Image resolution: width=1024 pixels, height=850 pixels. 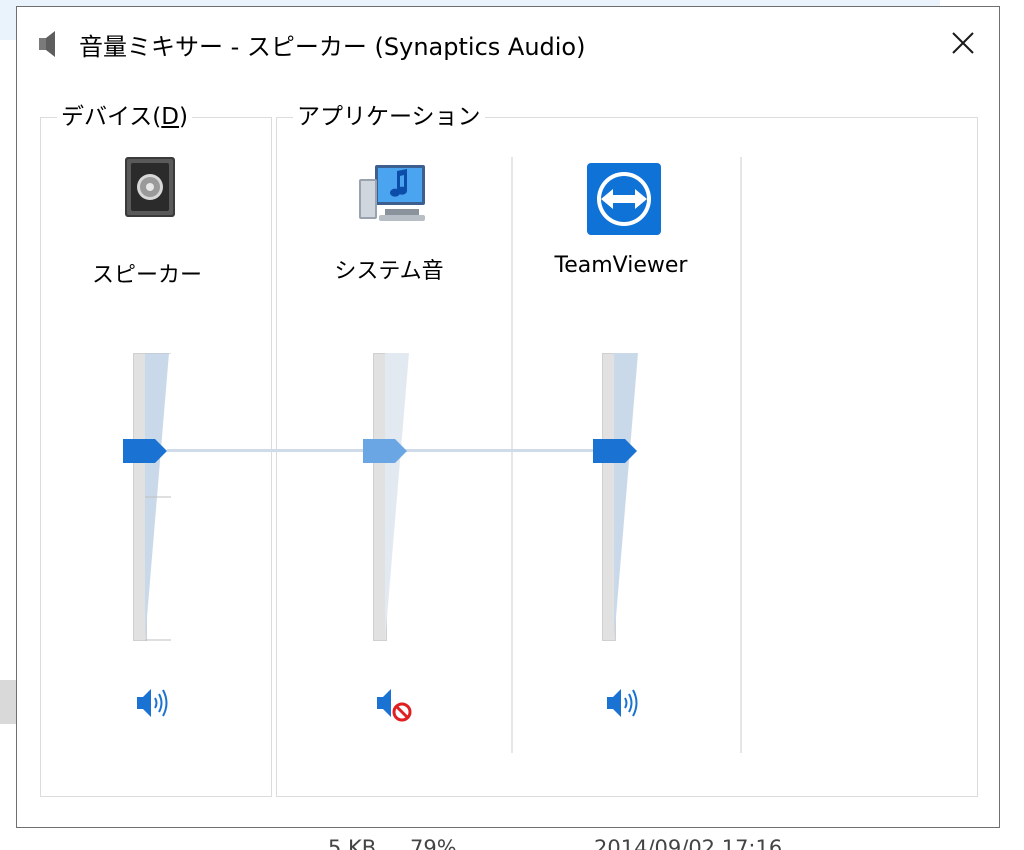 I want to click on background-date-text: 2014/09/02 17:16, so click(x=688, y=843).